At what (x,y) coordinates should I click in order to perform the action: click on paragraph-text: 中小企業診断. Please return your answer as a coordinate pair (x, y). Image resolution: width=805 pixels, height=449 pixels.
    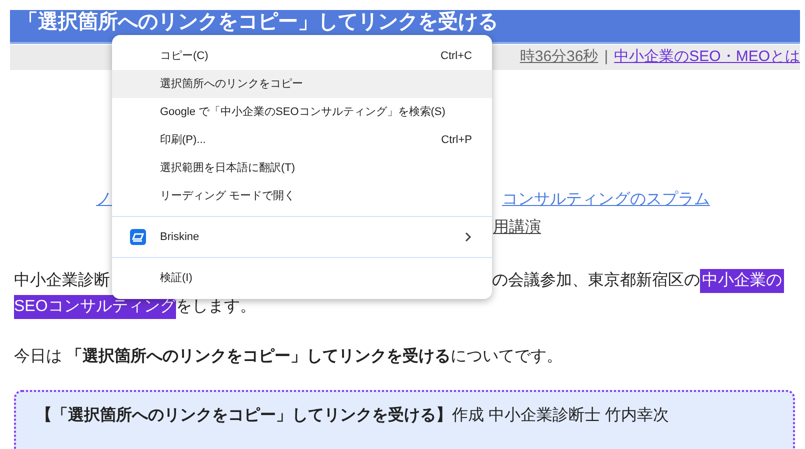
    Looking at the image, I should click on (62, 280).